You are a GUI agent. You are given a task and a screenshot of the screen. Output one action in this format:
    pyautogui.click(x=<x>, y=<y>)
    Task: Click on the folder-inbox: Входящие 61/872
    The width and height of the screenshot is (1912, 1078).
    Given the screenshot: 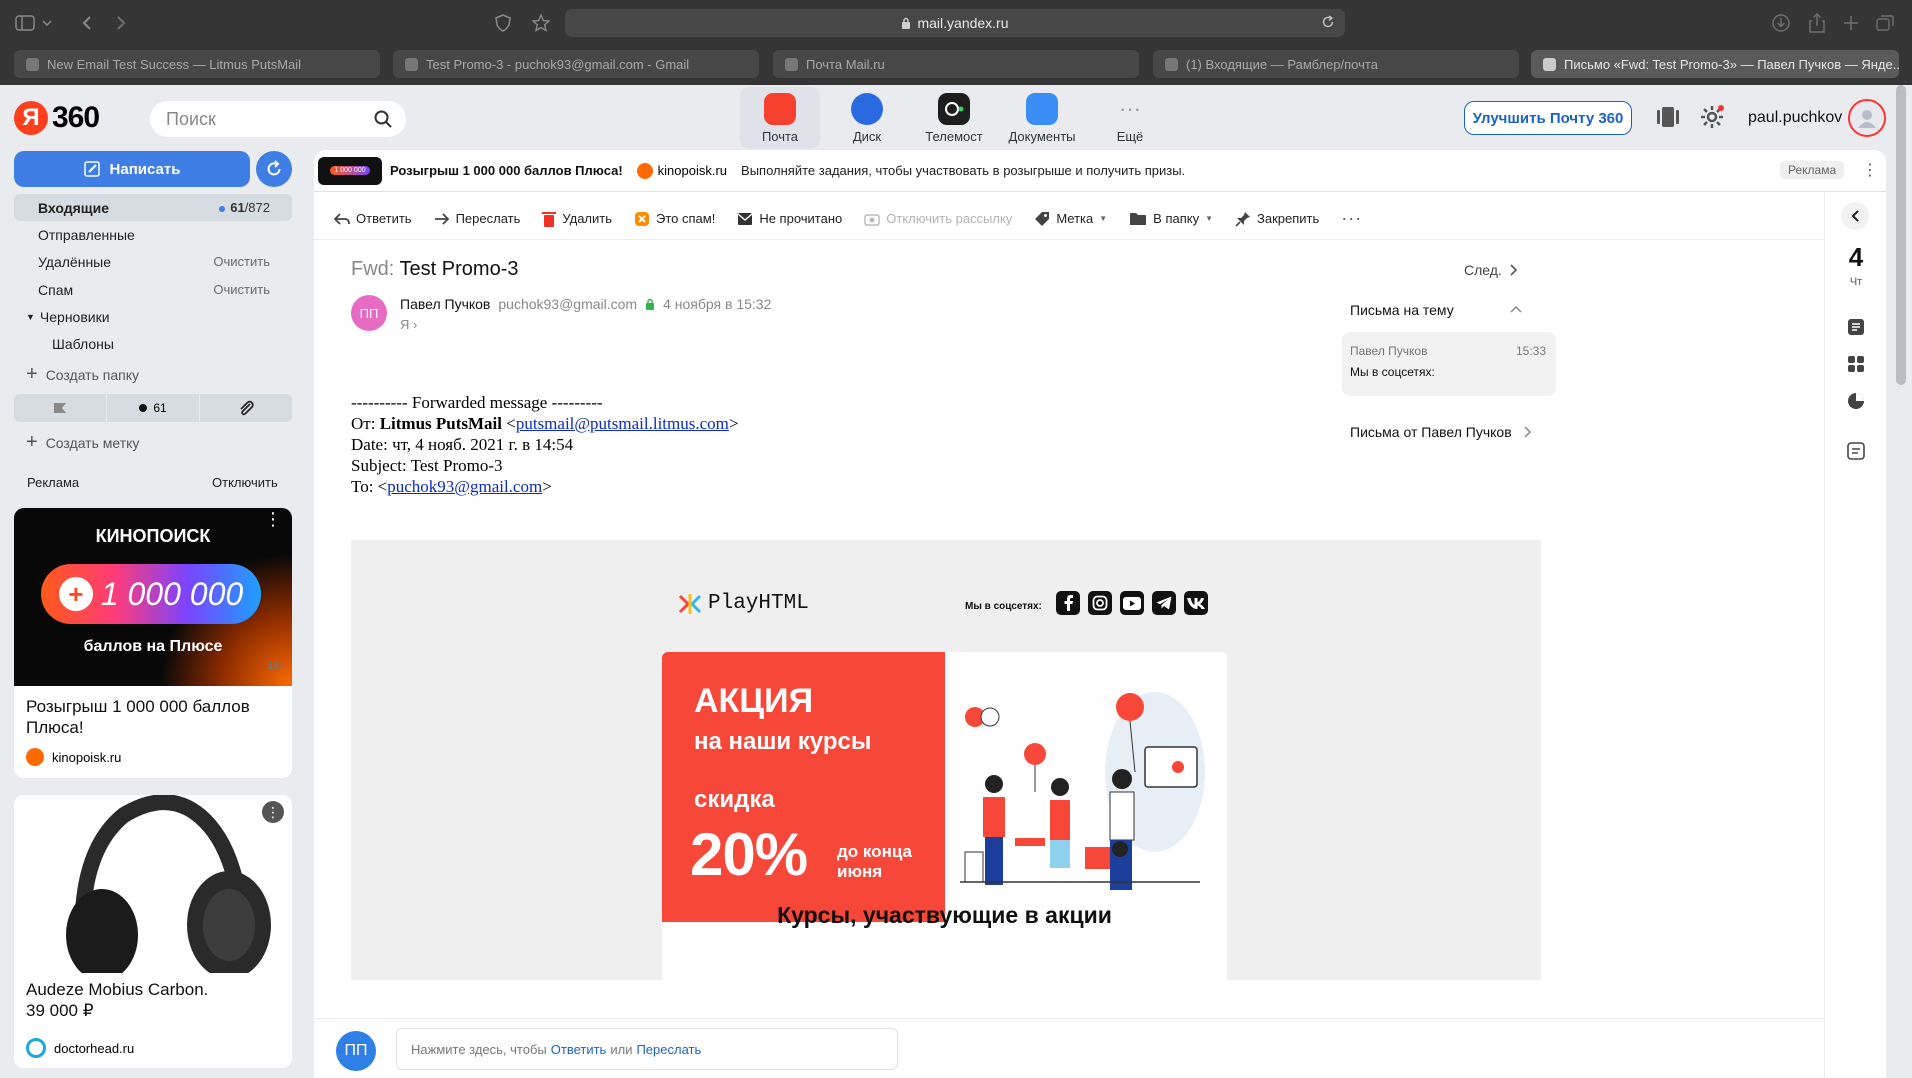 What is the action you would take?
    pyautogui.click(x=153, y=207)
    